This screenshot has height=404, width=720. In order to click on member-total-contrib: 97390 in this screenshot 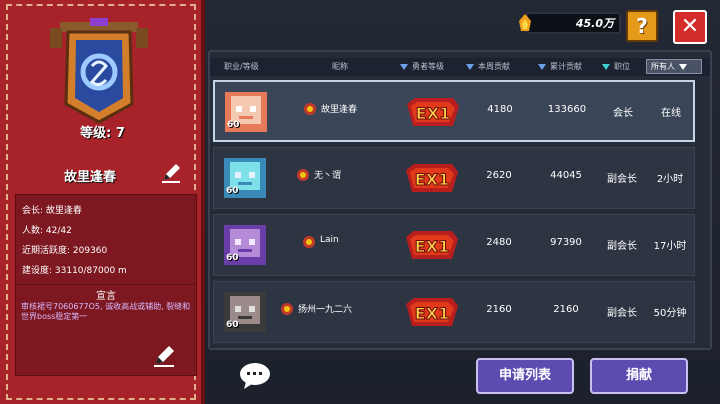, I will do `click(566, 242)`.